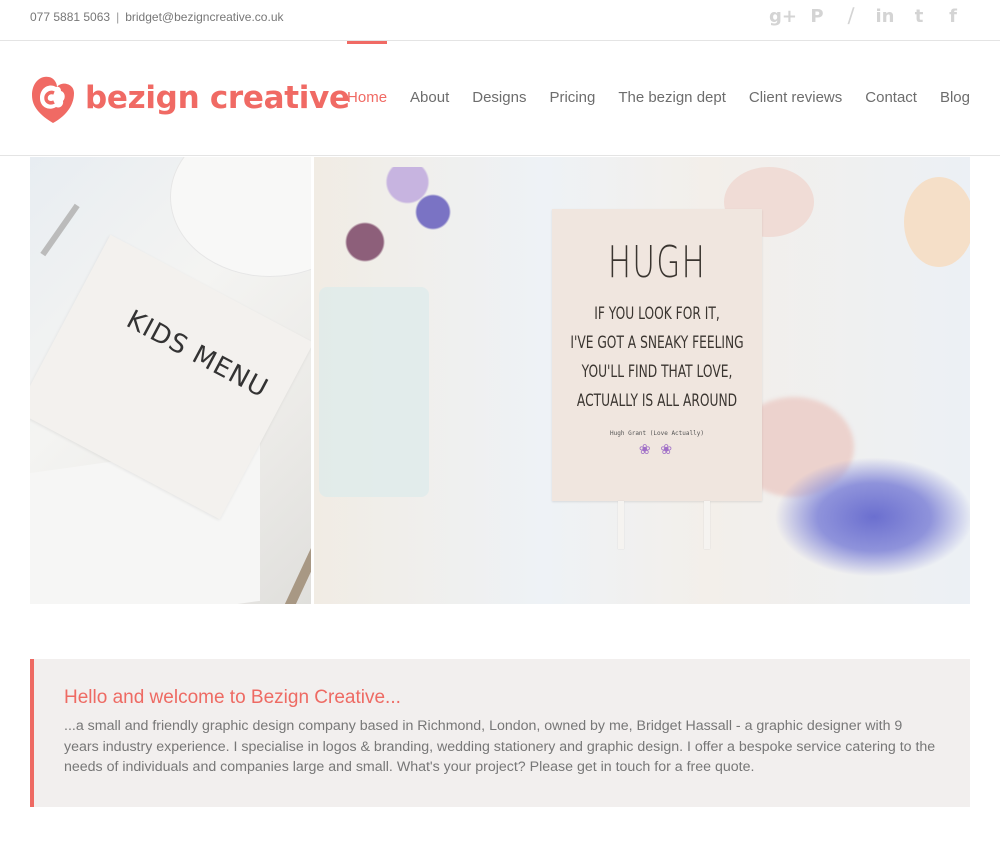 The image size is (1000, 846). What do you see at coordinates (817, 16) in the screenshot?
I see `pinterest-icon: P` at bounding box center [817, 16].